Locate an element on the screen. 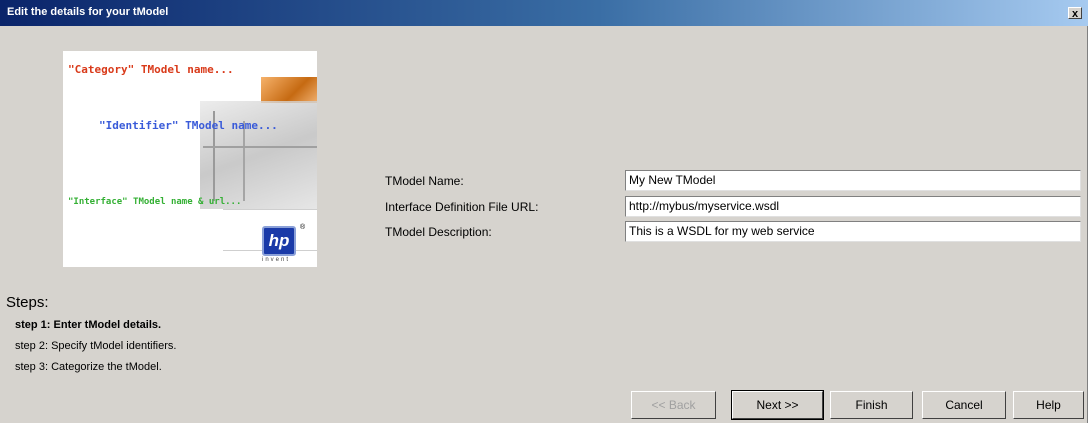 This screenshot has width=1088, height=423. interface-url-label: Interface Definition File URL: is located at coordinates (462, 207).